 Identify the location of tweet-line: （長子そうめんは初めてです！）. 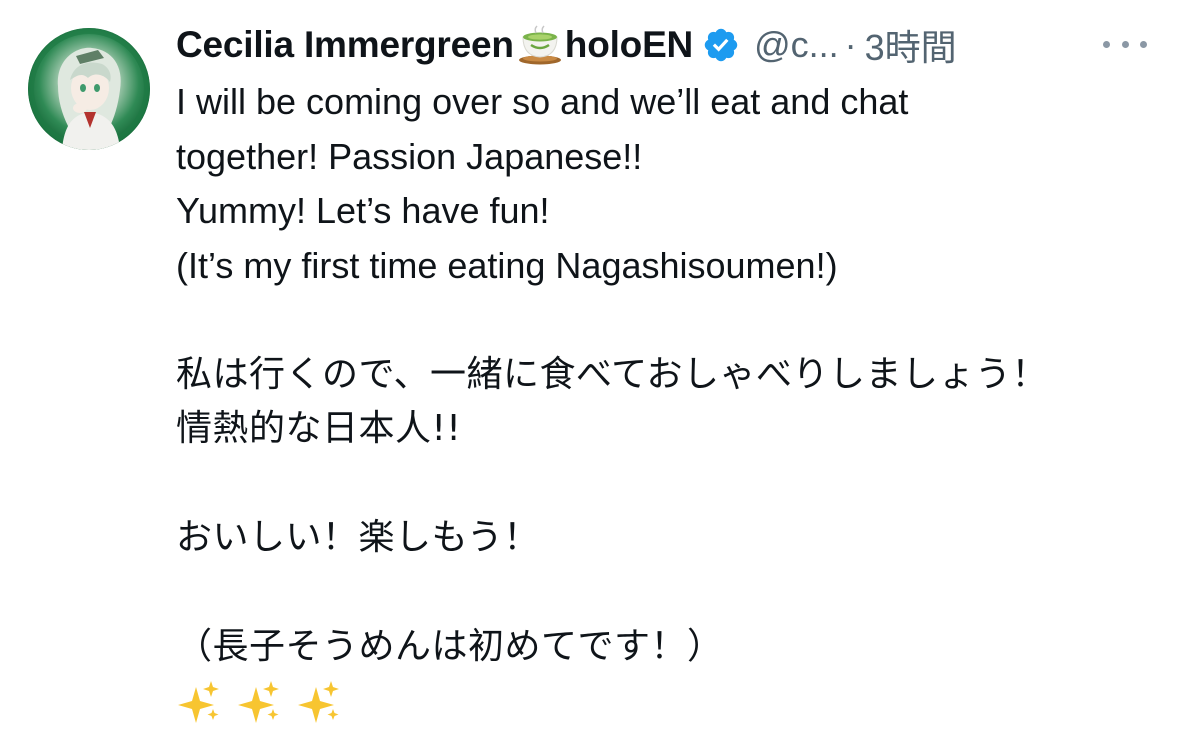
(450, 646).